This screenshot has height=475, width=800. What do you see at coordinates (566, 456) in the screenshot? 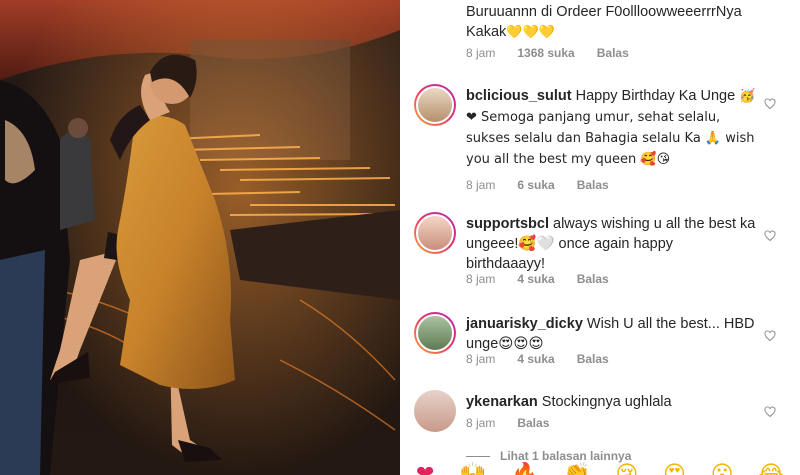
I see `view-replies-label: Lihat 1 balasan lainnya` at bounding box center [566, 456].